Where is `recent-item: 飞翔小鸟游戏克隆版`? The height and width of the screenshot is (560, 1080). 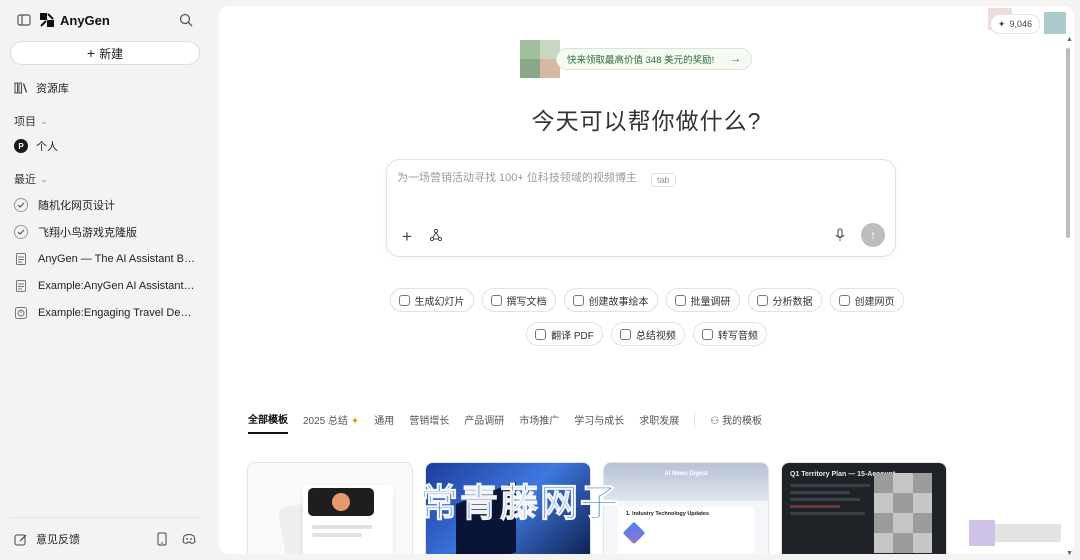
recent-item: 飞翔小鸟游戏克隆版 is located at coordinates (105, 231).